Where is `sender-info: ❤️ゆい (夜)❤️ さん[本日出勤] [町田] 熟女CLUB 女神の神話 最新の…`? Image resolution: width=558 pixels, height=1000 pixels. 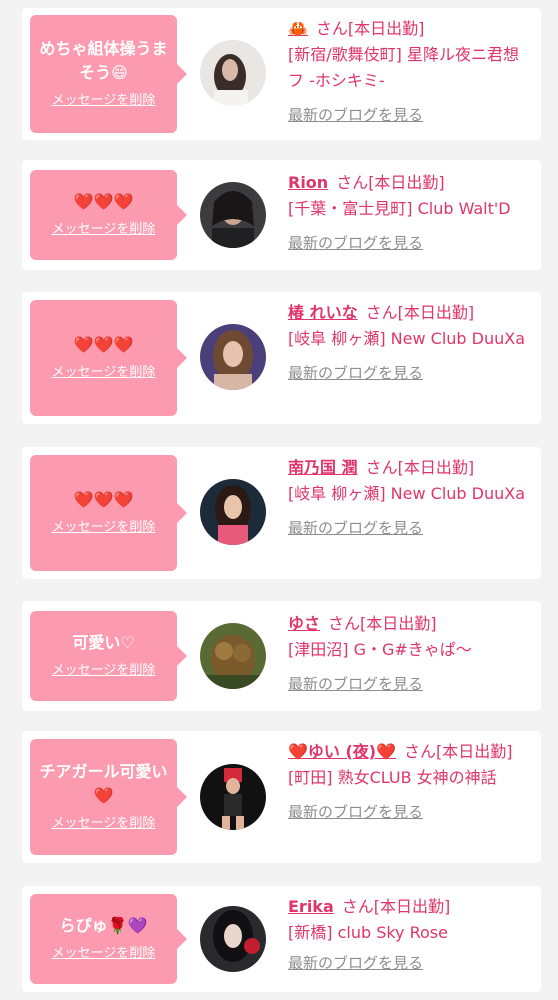 sender-info: ❤️ゆい (夜)❤️ さん[本日出勤] [町田] 熟女CLUB 女神の神話 最新の… is located at coordinates (411, 781).